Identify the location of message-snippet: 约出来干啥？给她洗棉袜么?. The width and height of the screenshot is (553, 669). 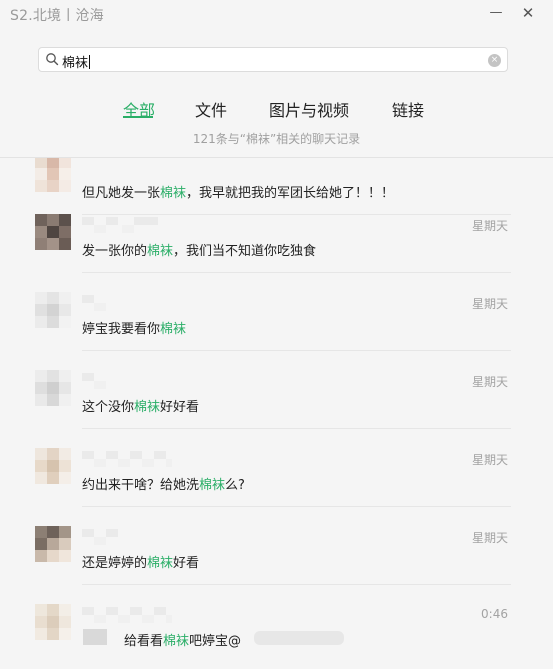
(163, 485).